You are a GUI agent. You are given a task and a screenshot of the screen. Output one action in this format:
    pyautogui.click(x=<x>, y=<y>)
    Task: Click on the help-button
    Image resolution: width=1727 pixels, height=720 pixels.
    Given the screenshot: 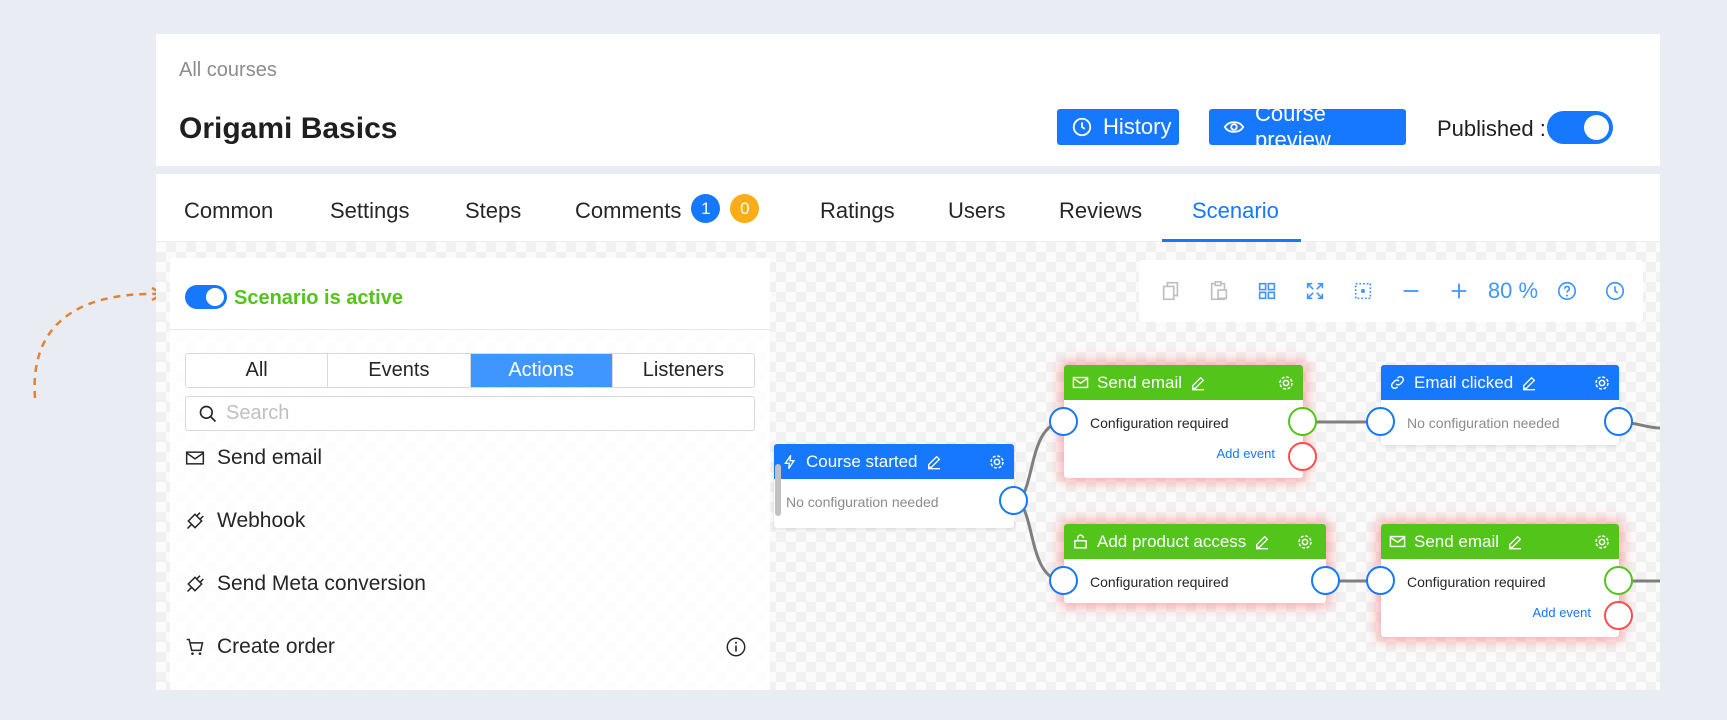 What is the action you would take?
    pyautogui.click(x=1567, y=291)
    